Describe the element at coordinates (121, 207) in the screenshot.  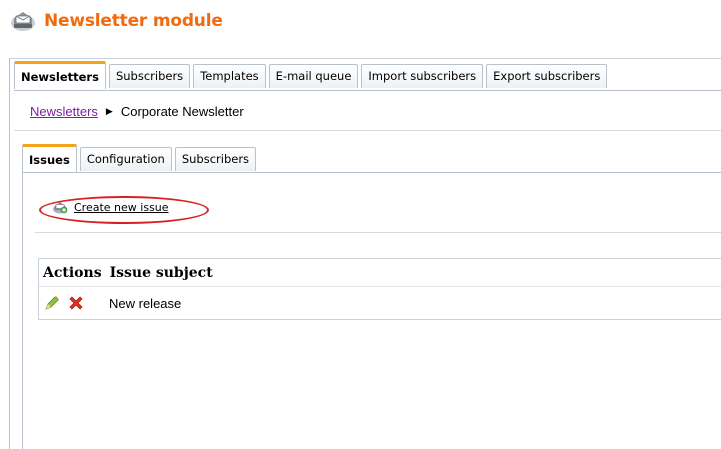
I see `create-new-issue-label: Create new issue` at that location.